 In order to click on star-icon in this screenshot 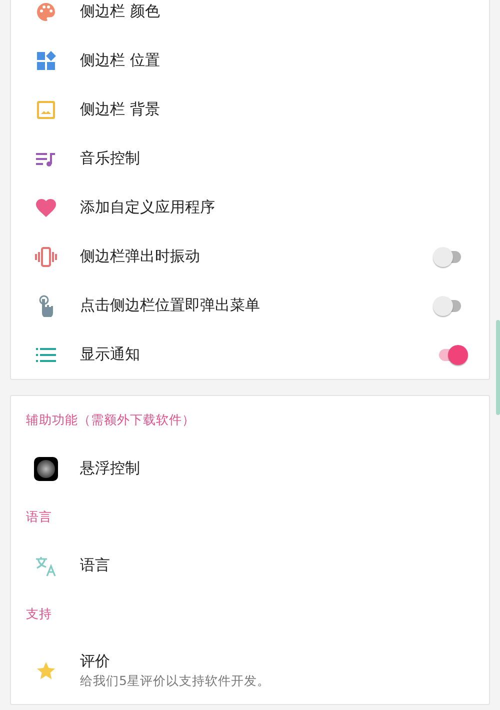, I will do `click(46, 671)`.